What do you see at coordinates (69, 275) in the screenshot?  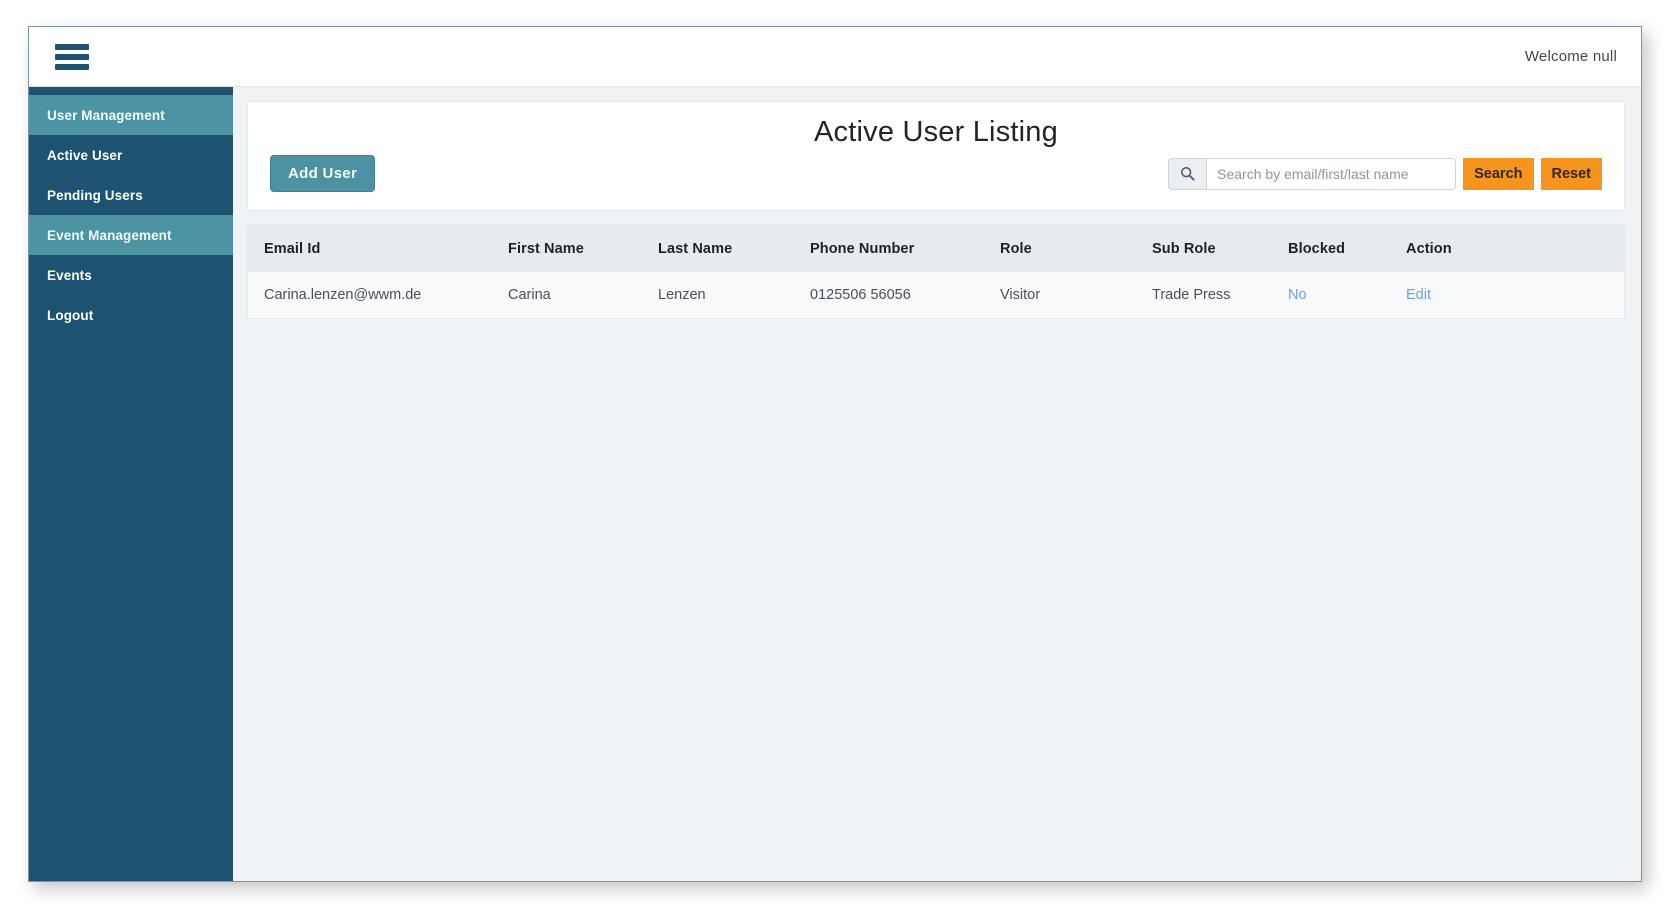 I see `sidebar-item-label: Events` at bounding box center [69, 275].